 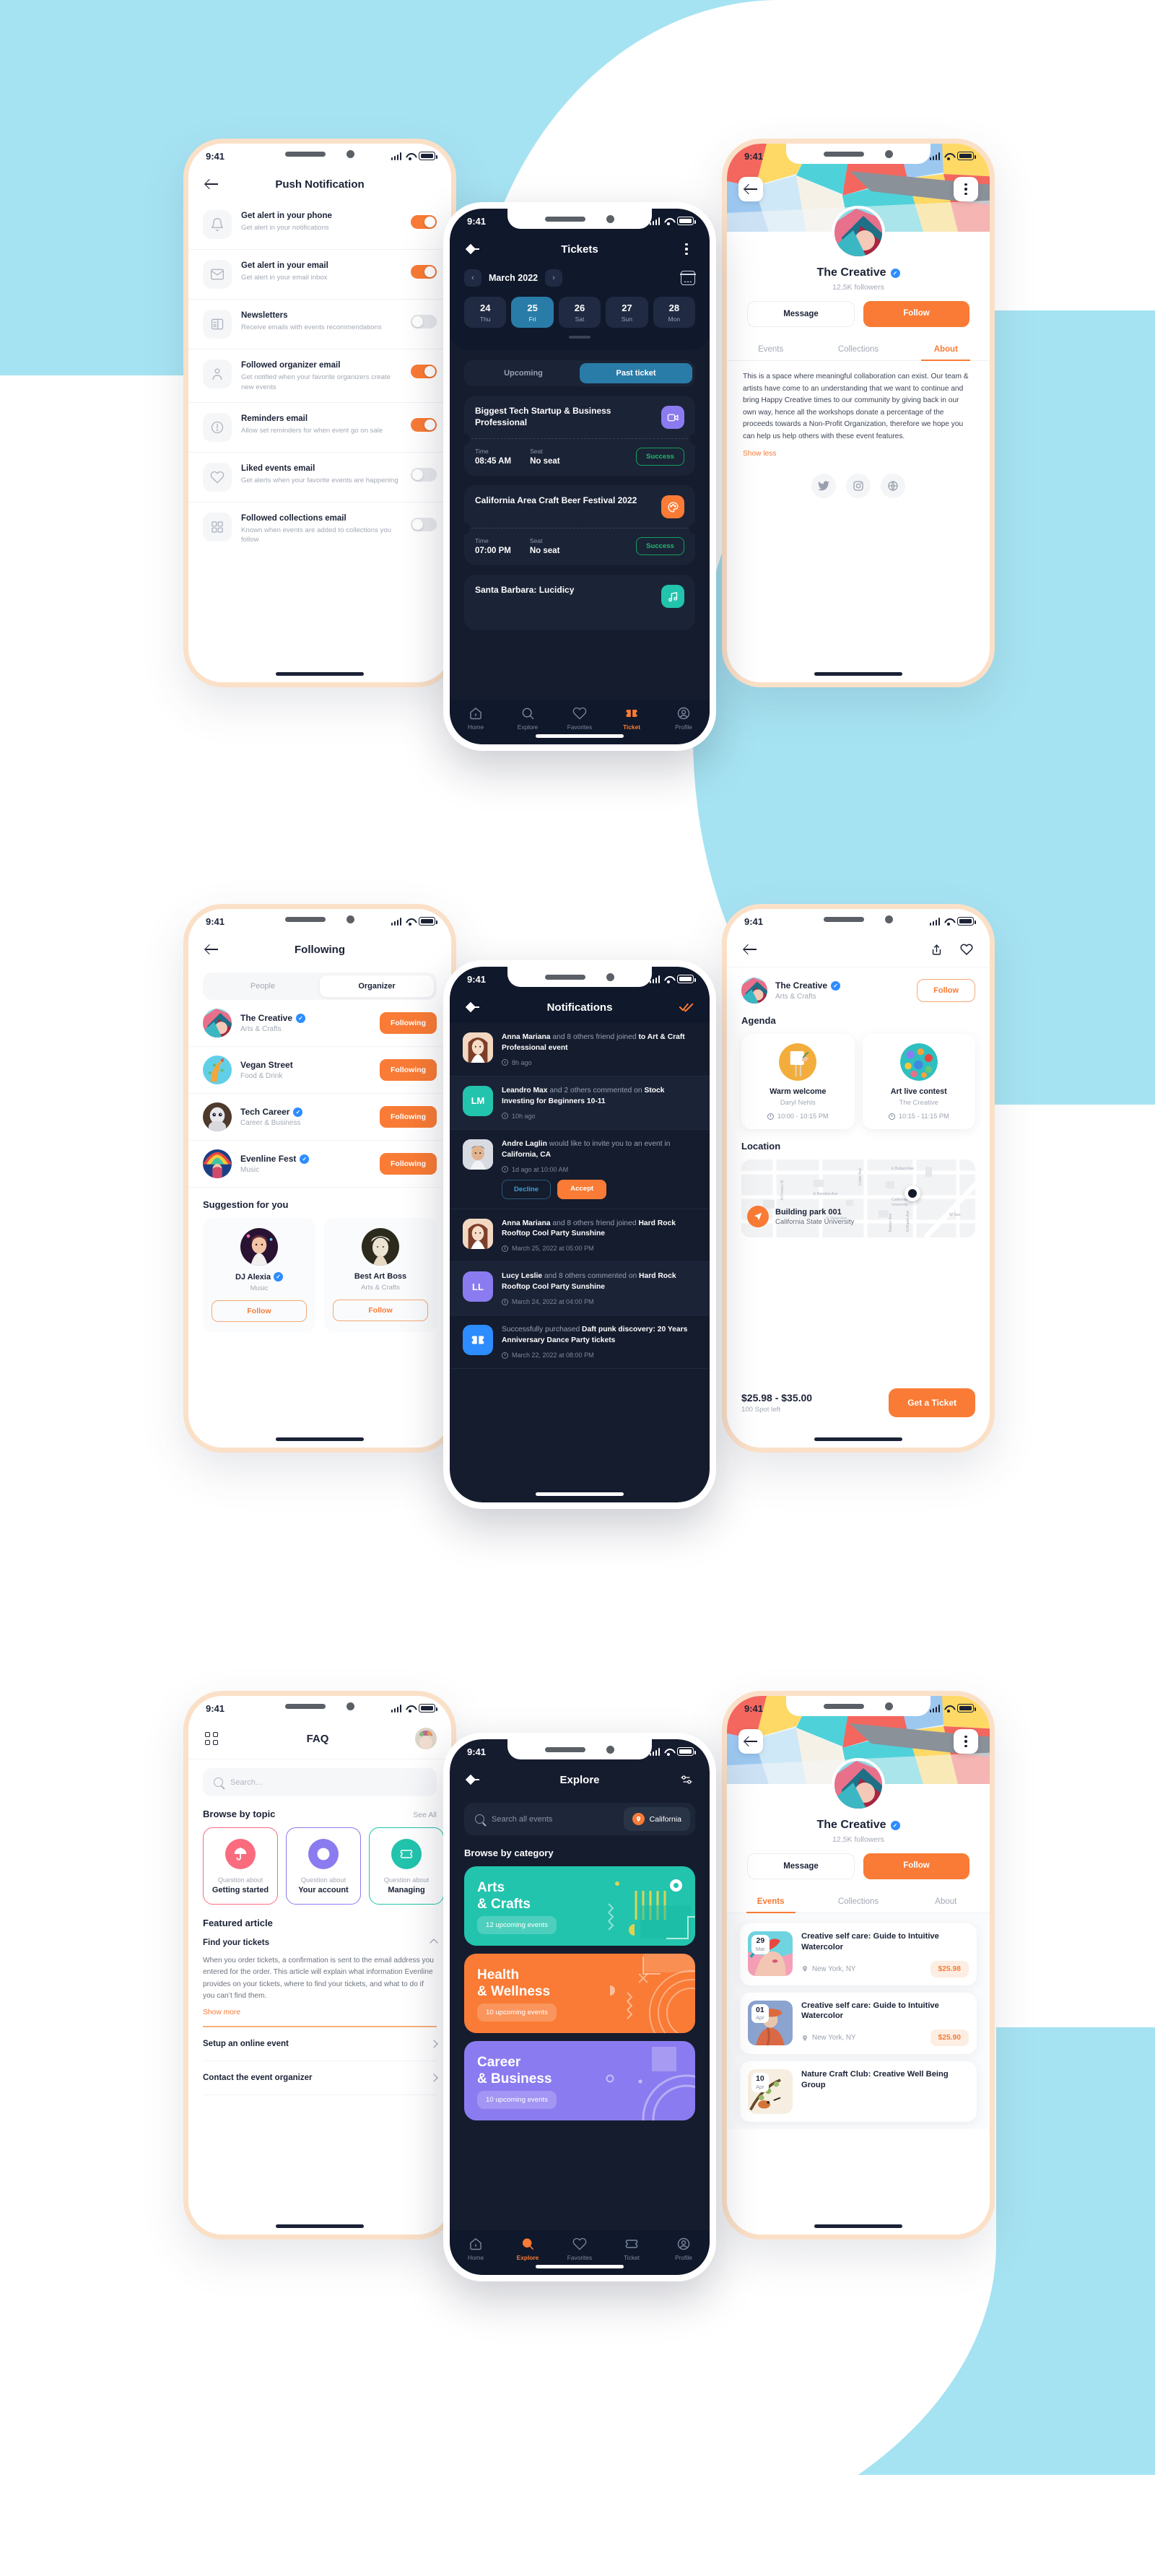 I want to click on profile-tab-collections: Collections, so click(x=858, y=349).